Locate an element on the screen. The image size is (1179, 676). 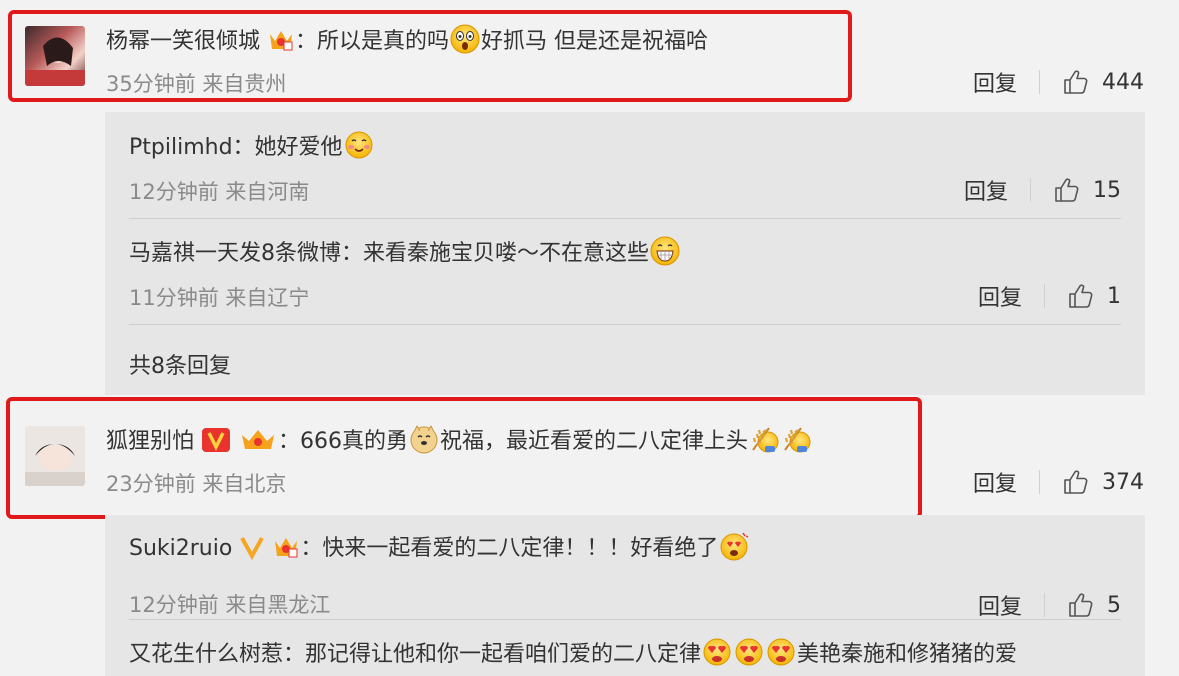
reply-meta: 11分钟前 来自辽宁 is located at coordinates (219, 298).